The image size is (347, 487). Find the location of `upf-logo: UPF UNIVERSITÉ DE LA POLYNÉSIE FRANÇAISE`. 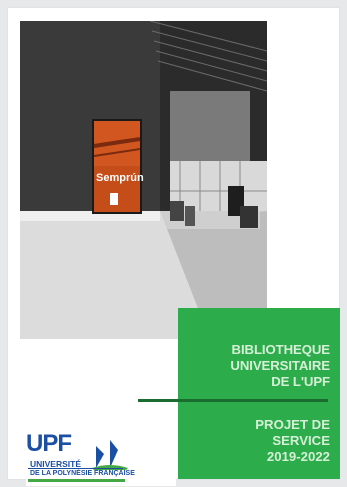

upf-logo: UPF UNIVERSITÉ DE LA POLYNÉSIE FRANÇAISE is located at coordinates (101, 457).